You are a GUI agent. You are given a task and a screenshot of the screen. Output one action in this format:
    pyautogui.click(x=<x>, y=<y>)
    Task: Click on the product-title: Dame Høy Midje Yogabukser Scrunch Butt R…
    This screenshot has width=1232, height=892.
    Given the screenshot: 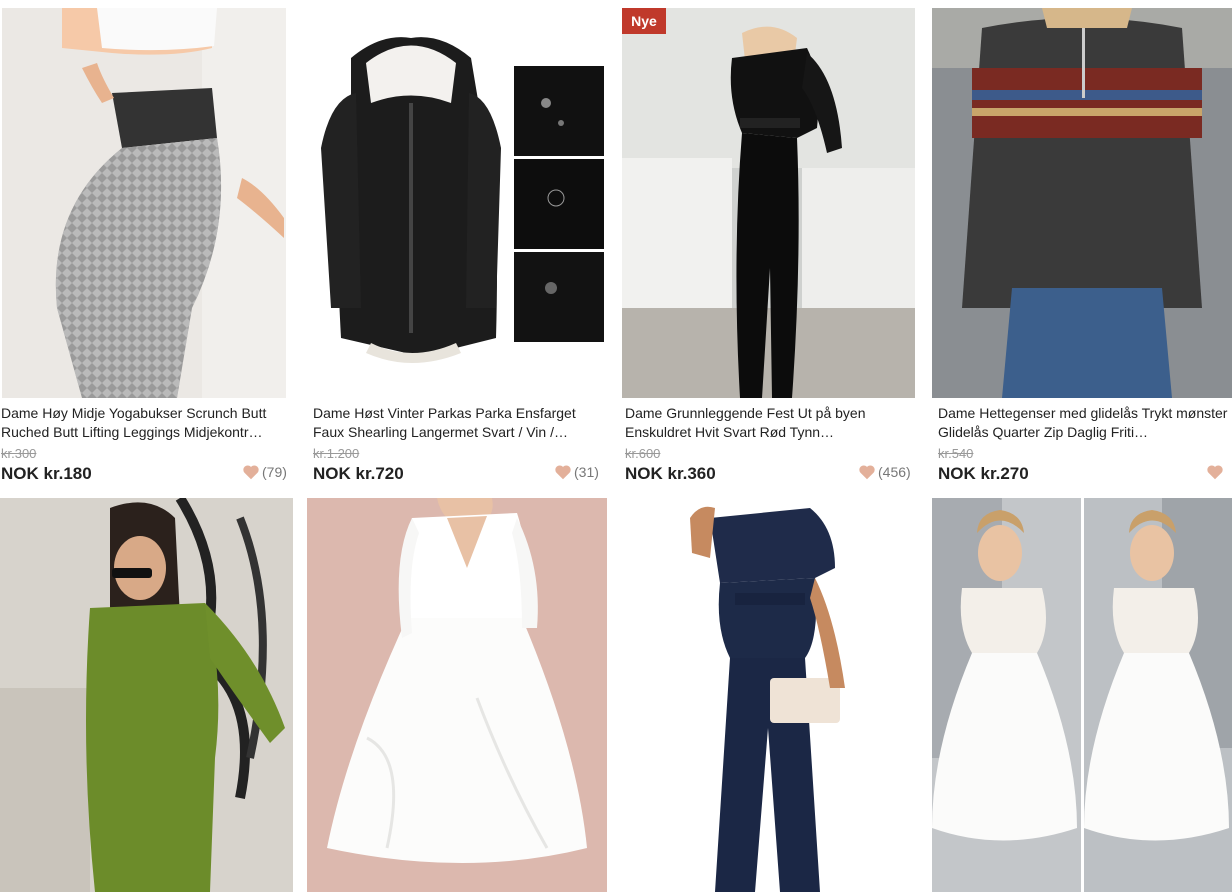 What is the action you would take?
    pyautogui.click(x=147, y=423)
    